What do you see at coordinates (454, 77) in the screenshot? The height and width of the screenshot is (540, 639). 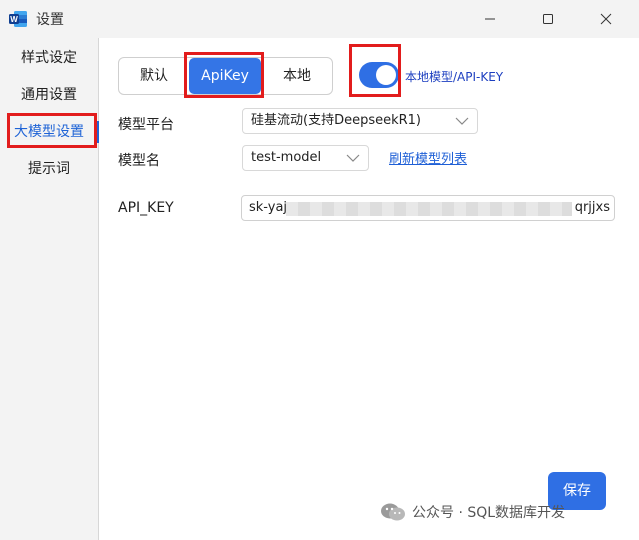 I see `toggle-label: 本地模型/API-KEY` at bounding box center [454, 77].